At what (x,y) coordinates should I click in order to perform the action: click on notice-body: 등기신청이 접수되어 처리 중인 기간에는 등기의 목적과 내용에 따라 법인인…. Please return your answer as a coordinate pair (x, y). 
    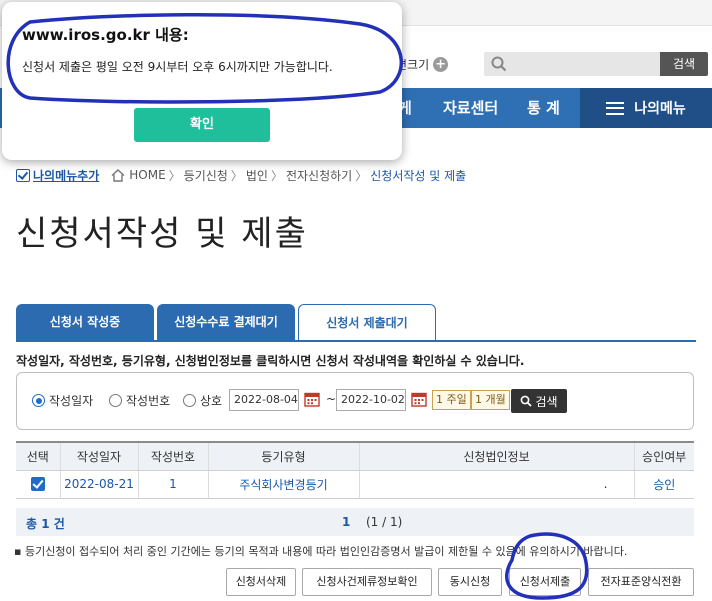
    Looking at the image, I should click on (326, 551).